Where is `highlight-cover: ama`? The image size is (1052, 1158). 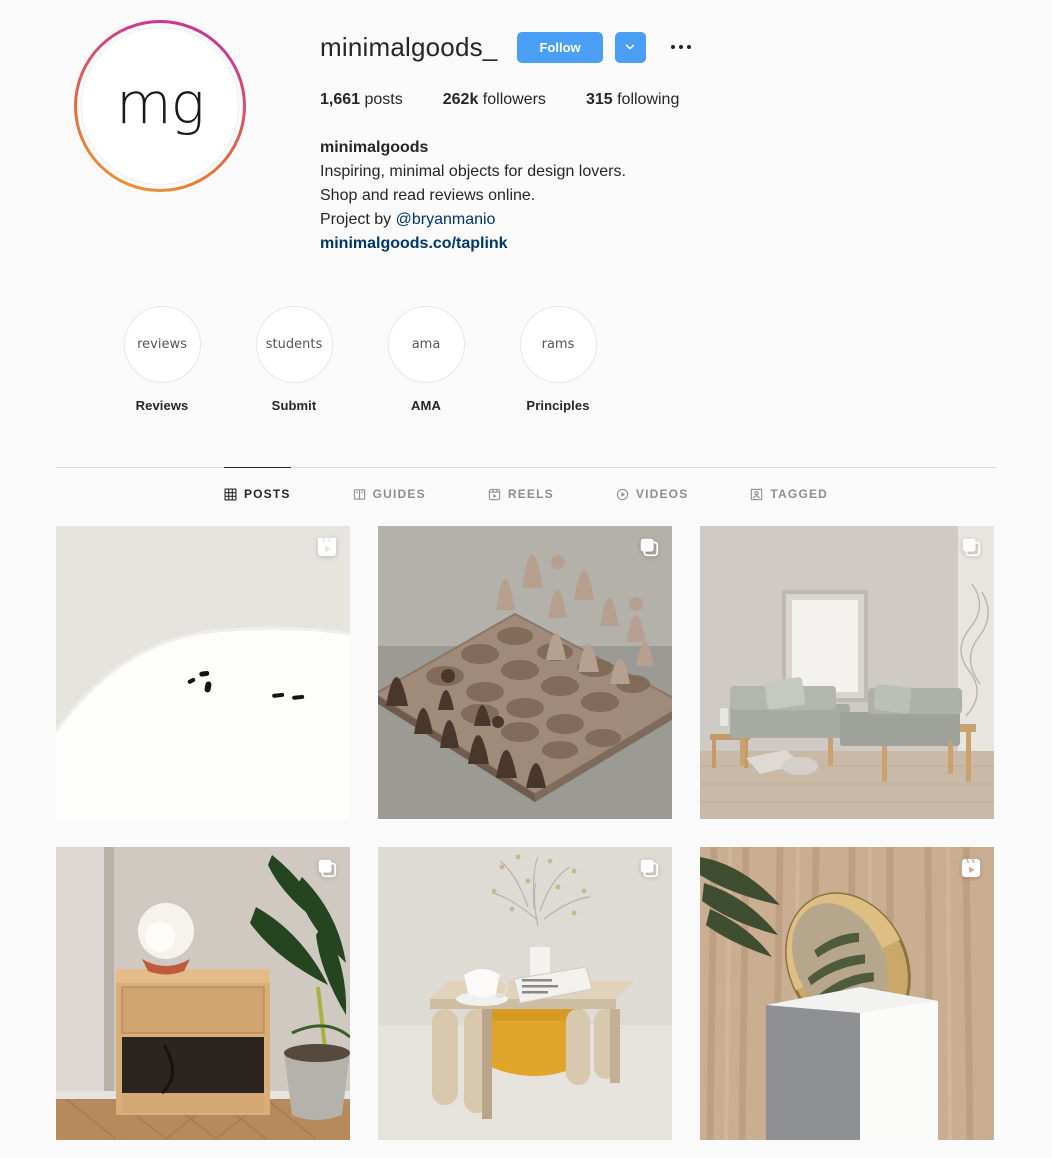
highlight-cover: ama is located at coordinates (426, 344).